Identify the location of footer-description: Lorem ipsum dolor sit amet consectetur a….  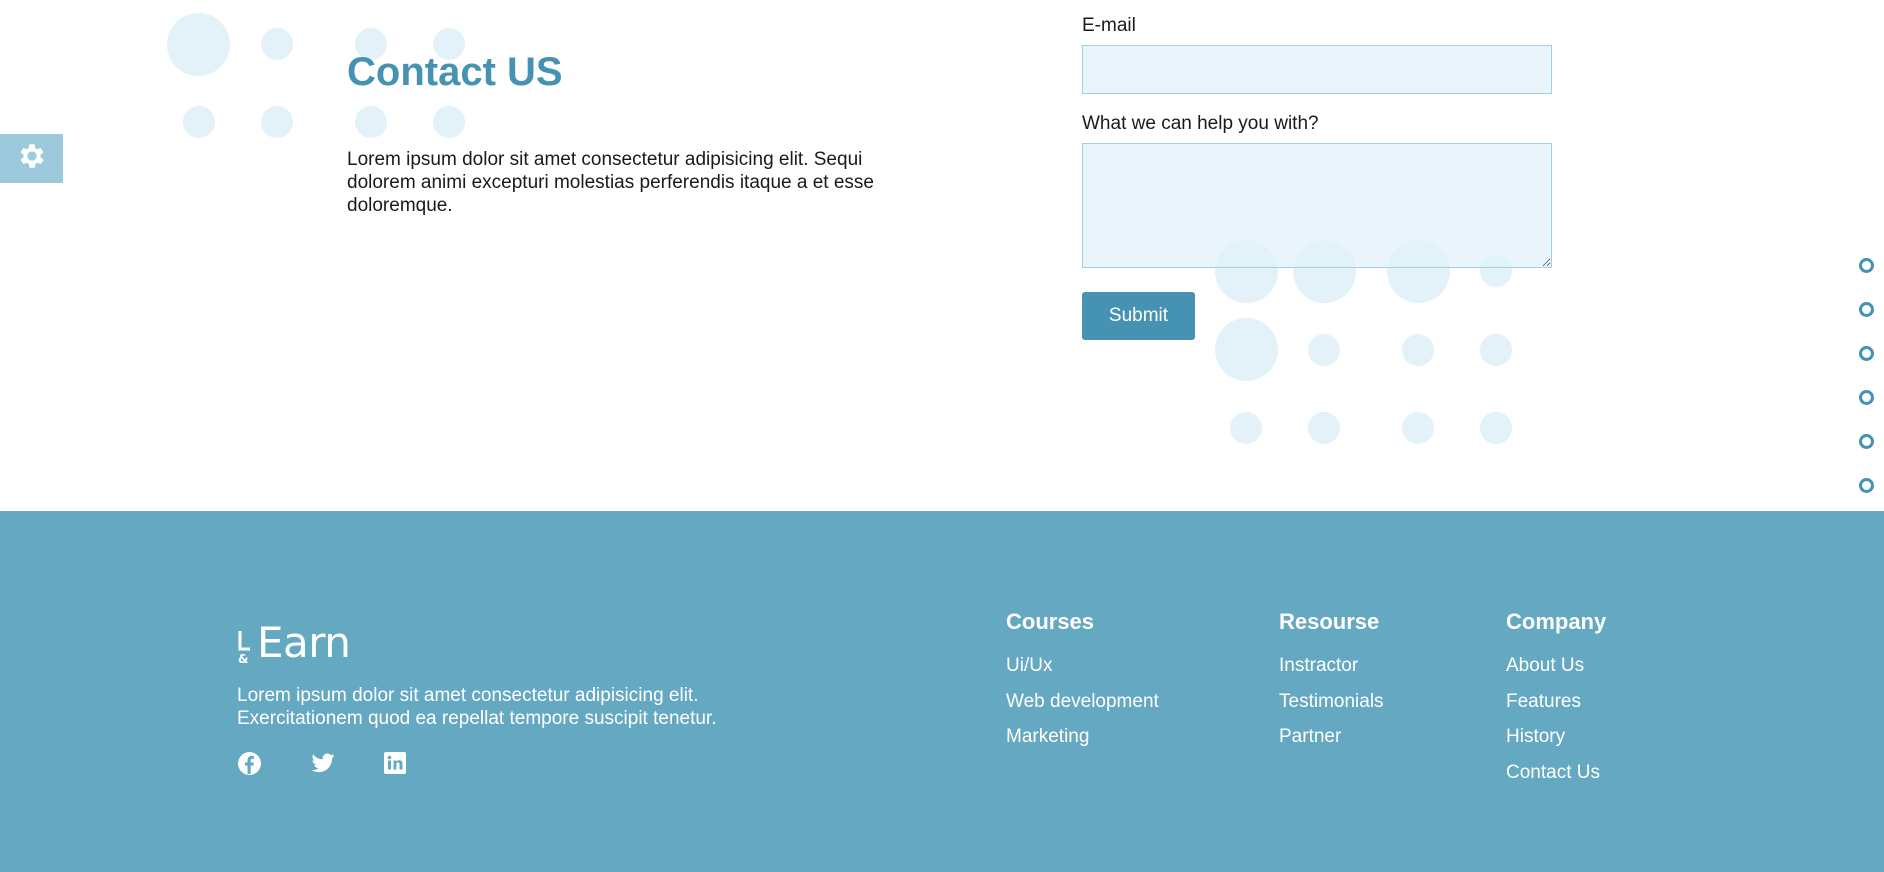
(477, 707).